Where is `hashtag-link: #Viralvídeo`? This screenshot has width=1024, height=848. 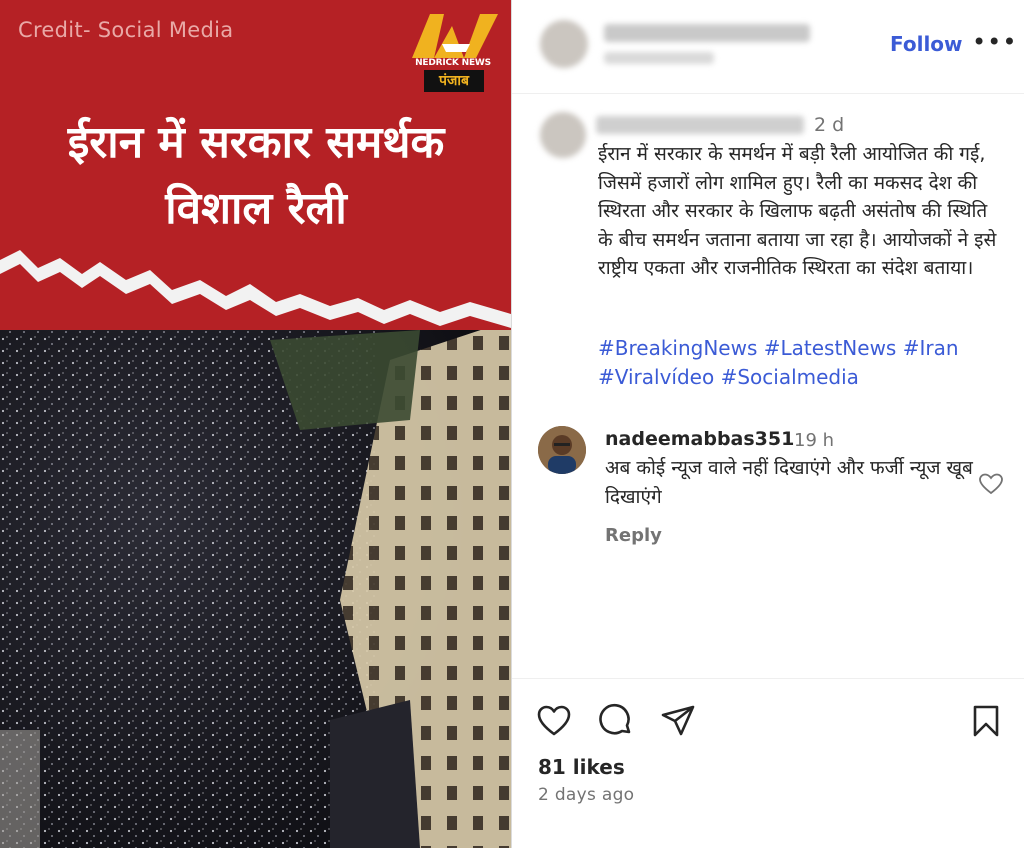 hashtag-link: #Viralvídeo is located at coordinates (659, 377).